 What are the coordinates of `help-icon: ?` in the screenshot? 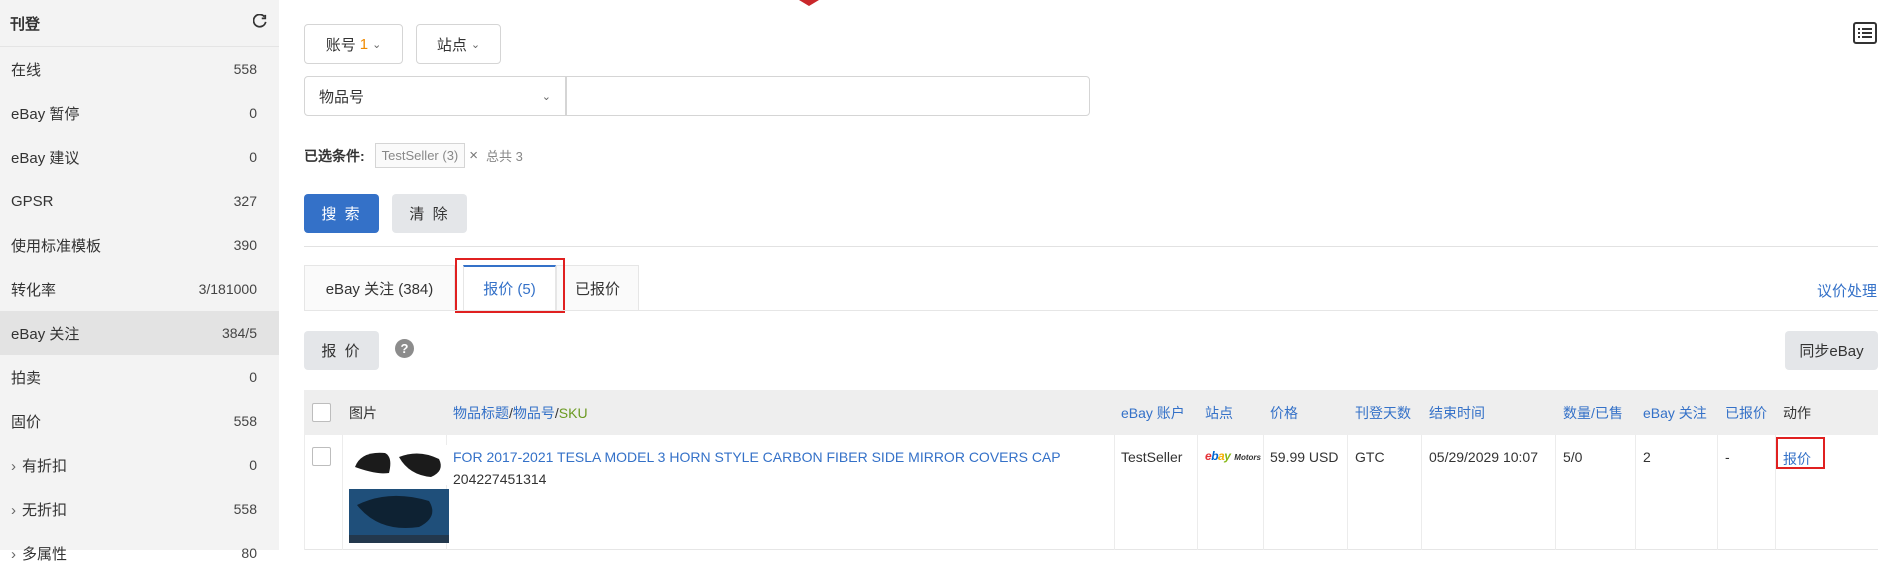 It's located at (404, 348).